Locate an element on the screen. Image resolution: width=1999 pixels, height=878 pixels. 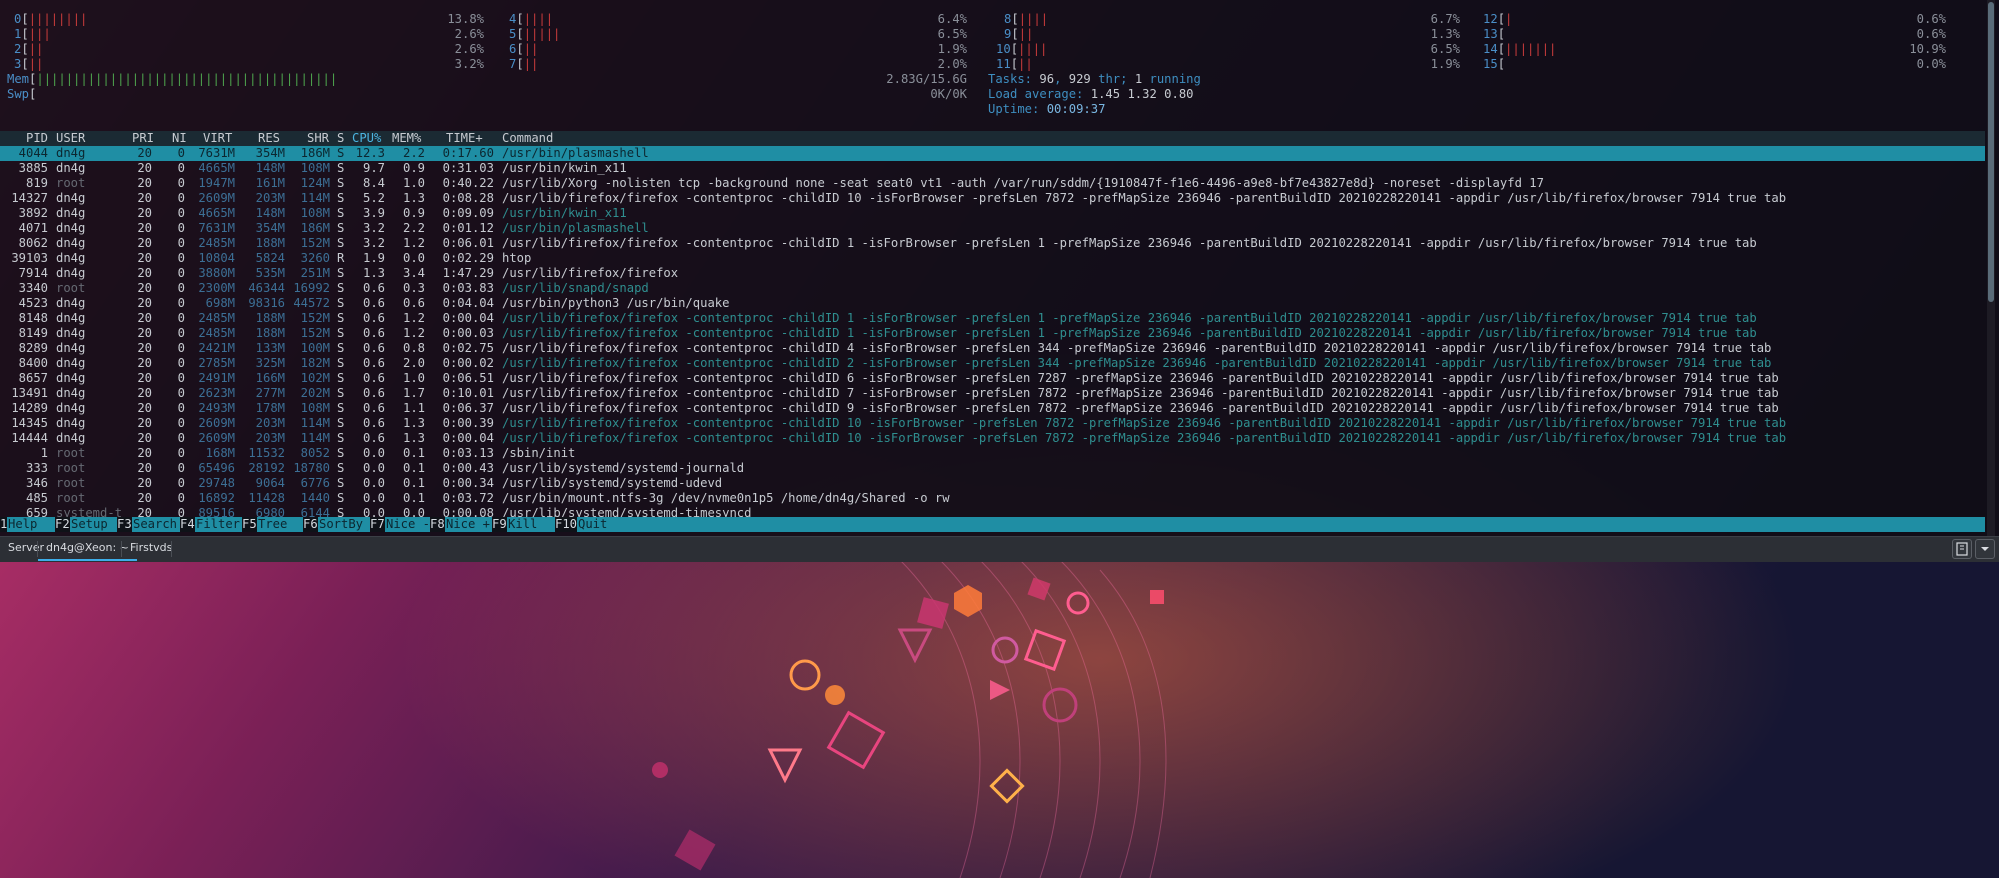
fkey-label-f7: Nice - is located at coordinates (408, 524).